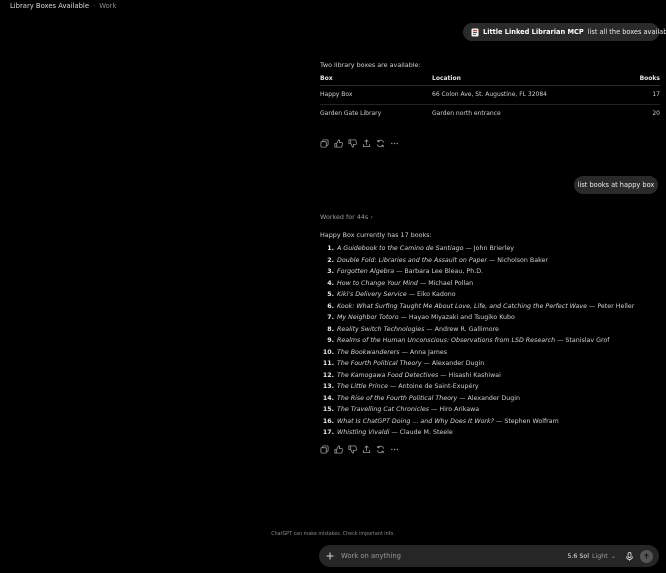 The image size is (666, 573). What do you see at coordinates (383, 409) in the screenshot?
I see `book-title: The Travelling Cat Chronicles` at bounding box center [383, 409].